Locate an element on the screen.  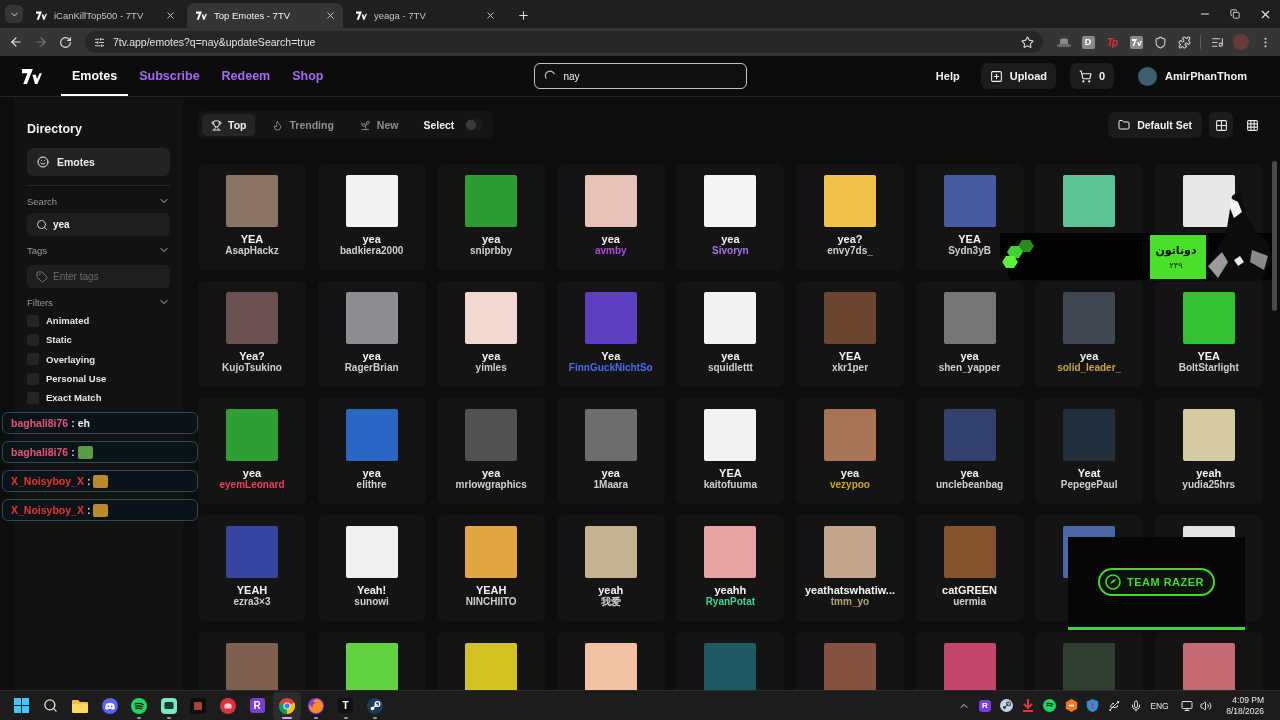
emote-card: yea badkiera2000 is located at coordinates (371, 217).